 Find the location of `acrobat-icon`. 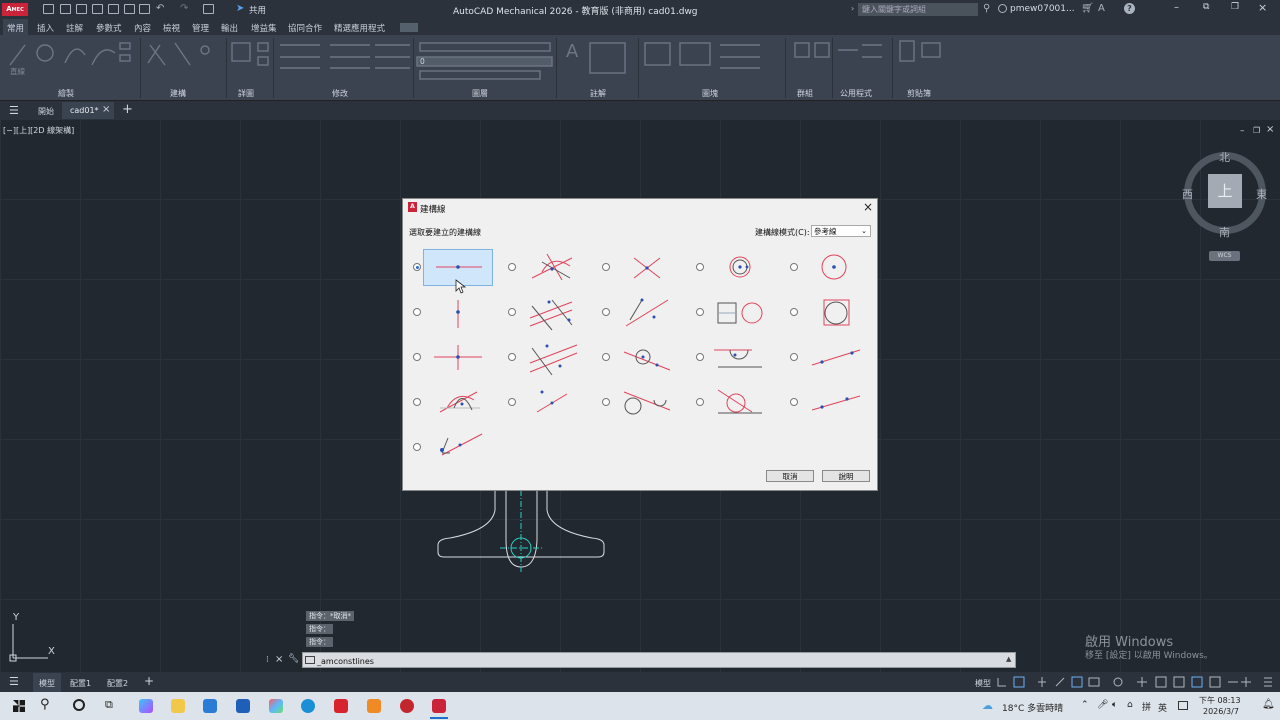

acrobat-icon is located at coordinates (407, 706).